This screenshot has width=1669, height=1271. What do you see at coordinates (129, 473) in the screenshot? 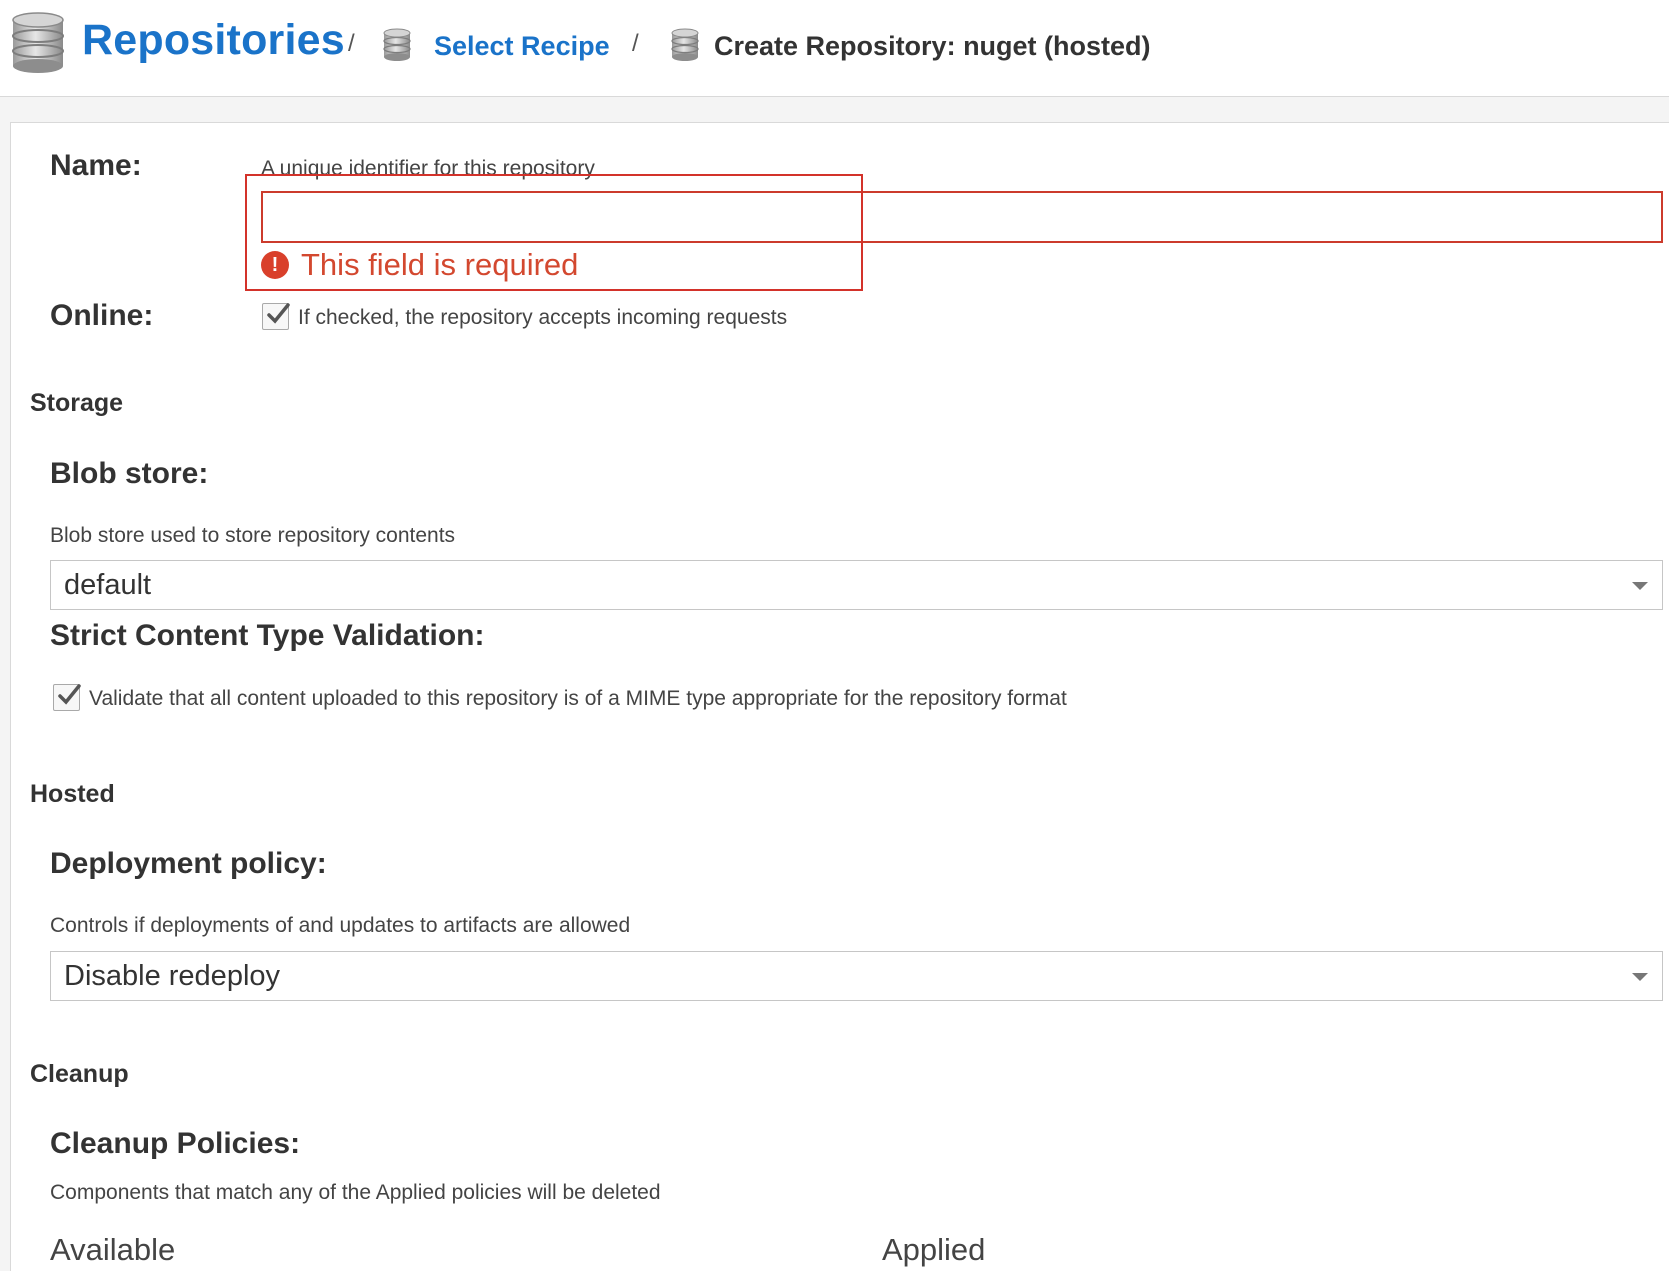
I see `blob-store-label: Blob store:` at bounding box center [129, 473].